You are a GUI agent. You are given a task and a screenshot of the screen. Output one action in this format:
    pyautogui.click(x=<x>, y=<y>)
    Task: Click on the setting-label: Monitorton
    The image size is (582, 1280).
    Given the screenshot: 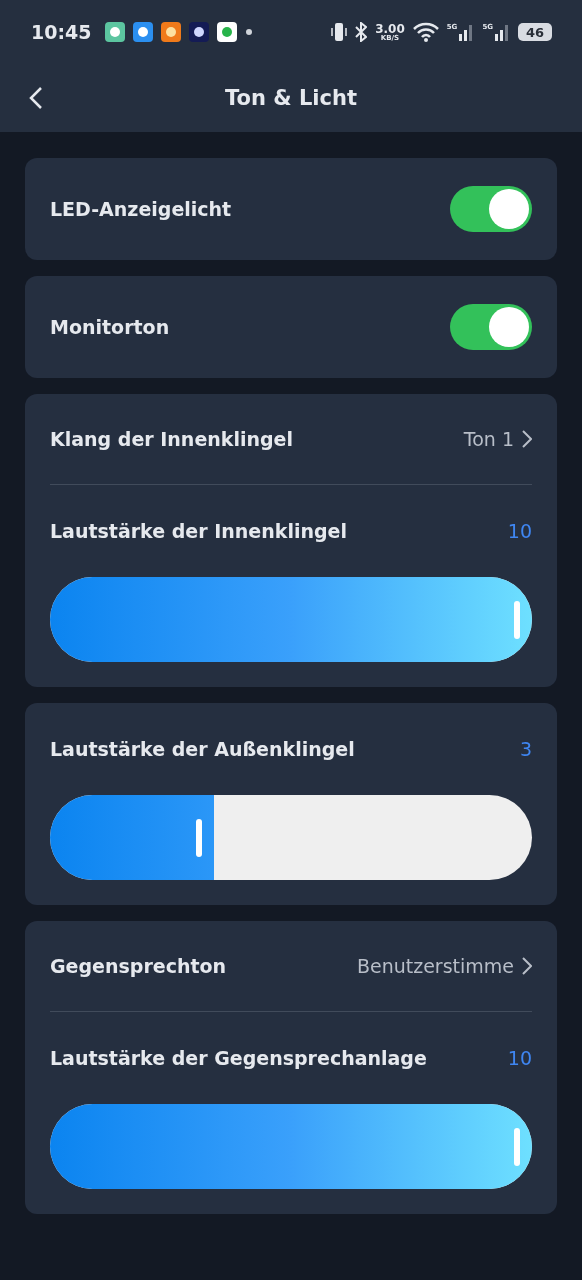 What is the action you would take?
    pyautogui.click(x=110, y=327)
    